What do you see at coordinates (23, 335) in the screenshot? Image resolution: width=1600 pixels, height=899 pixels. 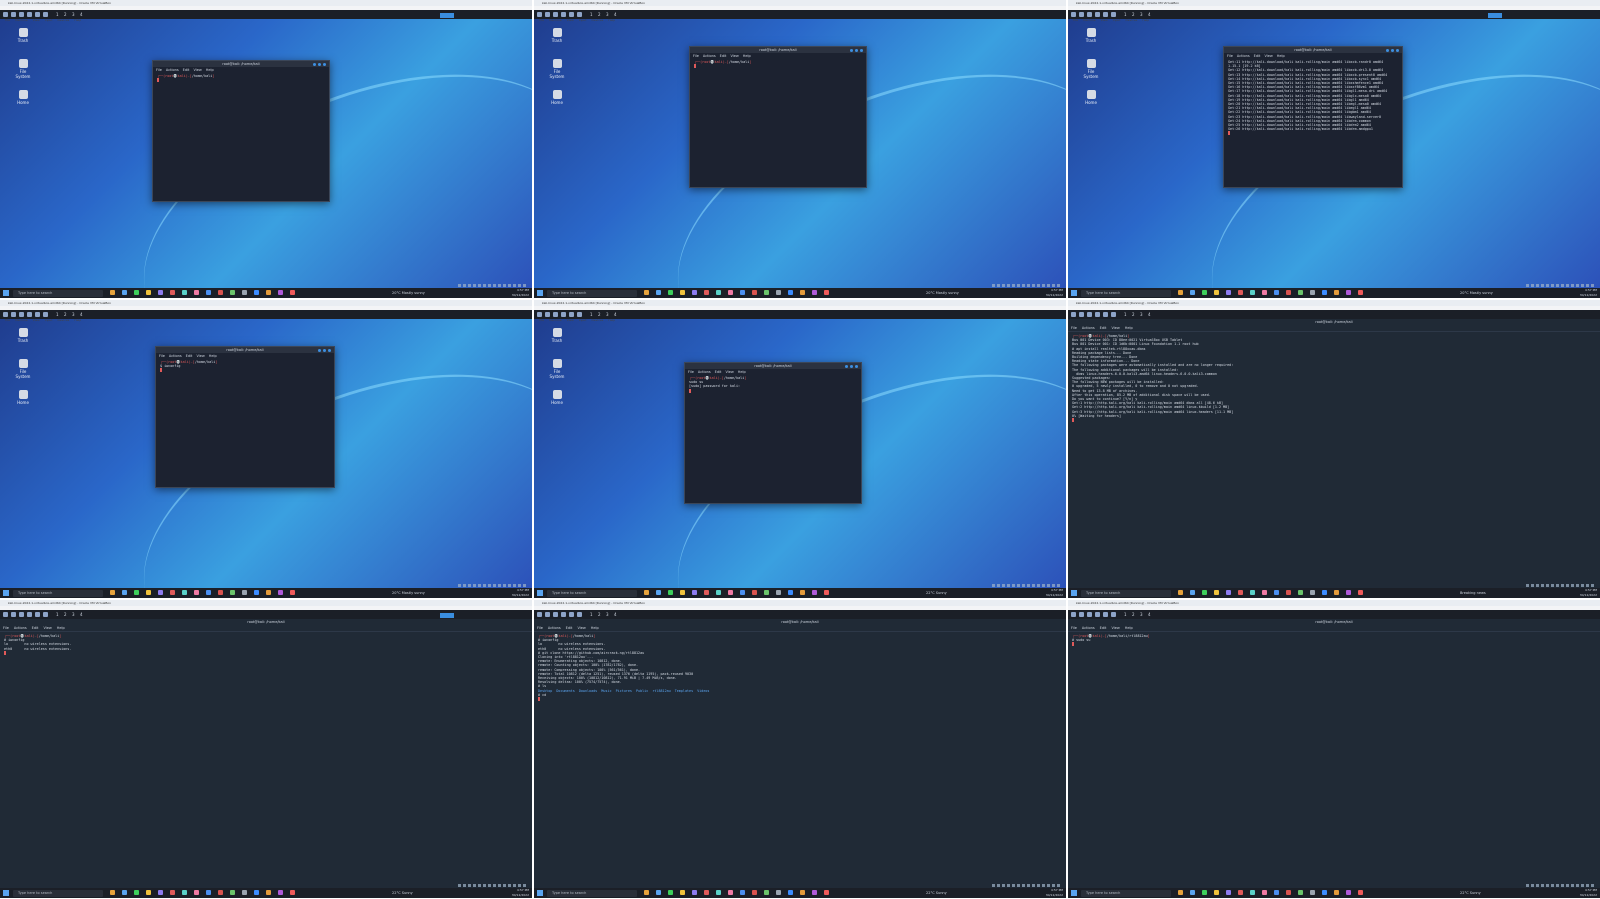 I see `trash-icon: Trash` at bounding box center [23, 335].